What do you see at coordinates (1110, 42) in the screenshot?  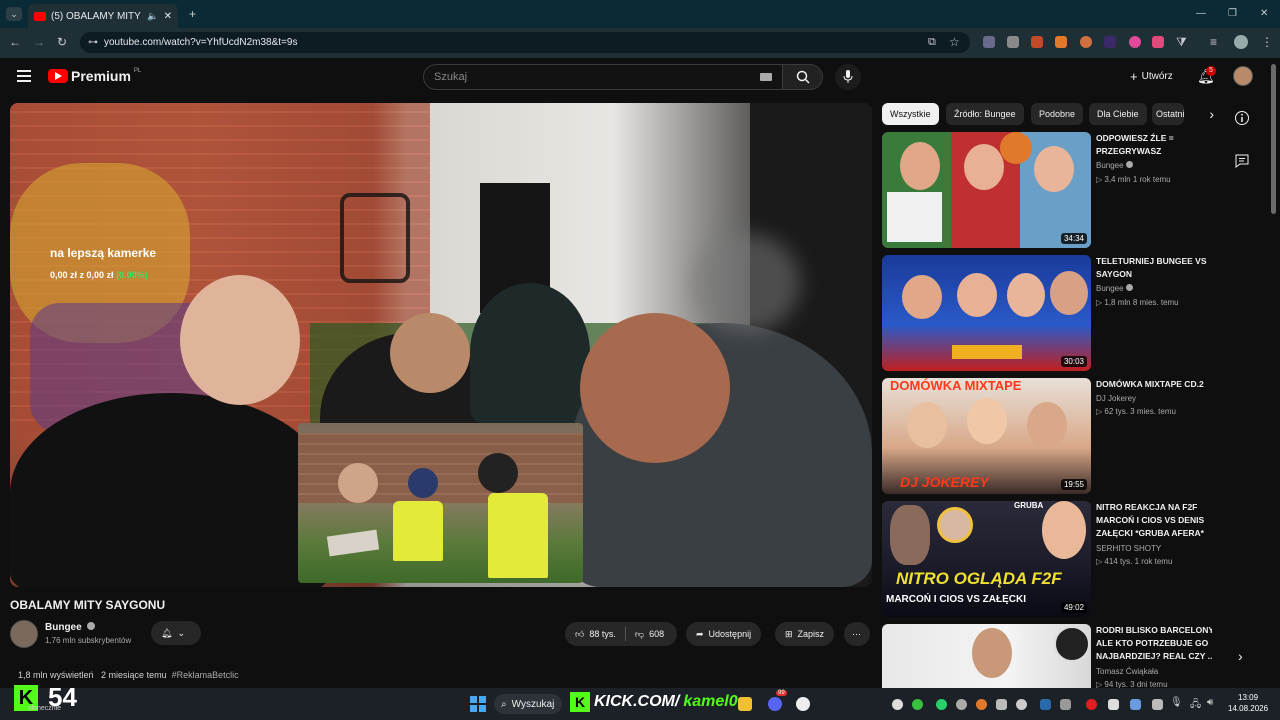 I see `extension-6-icon` at bounding box center [1110, 42].